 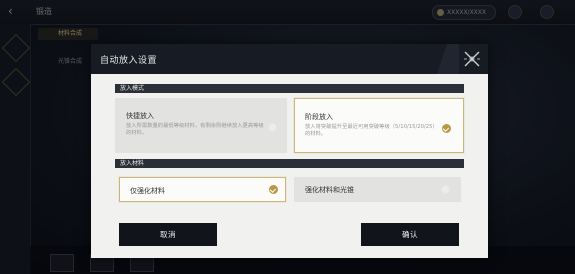 I want to click on header-decoration, so click(x=446, y=59).